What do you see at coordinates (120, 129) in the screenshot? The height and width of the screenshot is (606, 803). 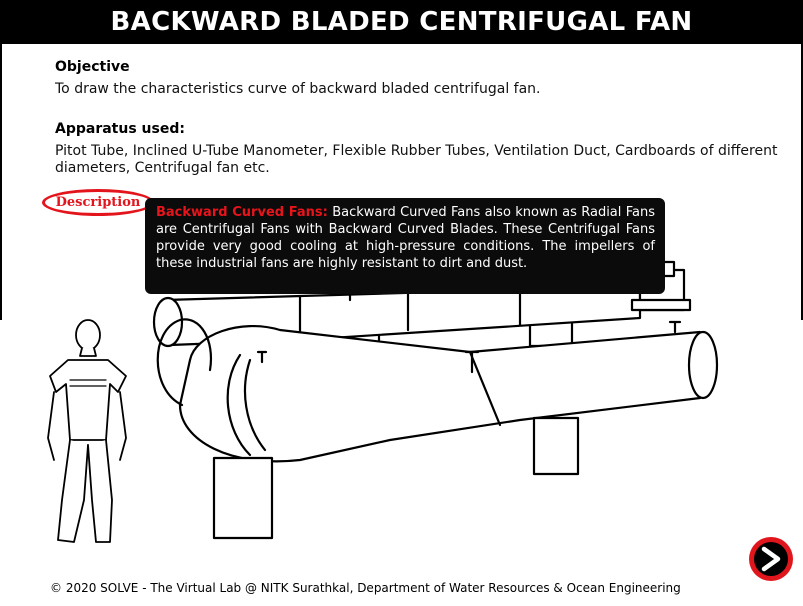 I see `apparatus-heading: Apparatus used:` at bounding box center [120, 129].